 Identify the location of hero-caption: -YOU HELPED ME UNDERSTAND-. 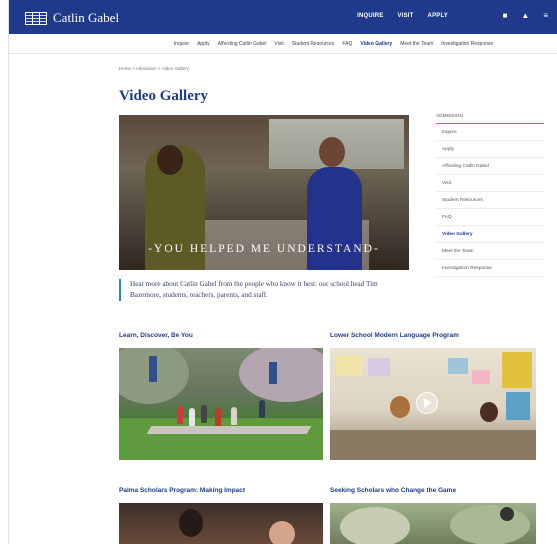
(264, 249).